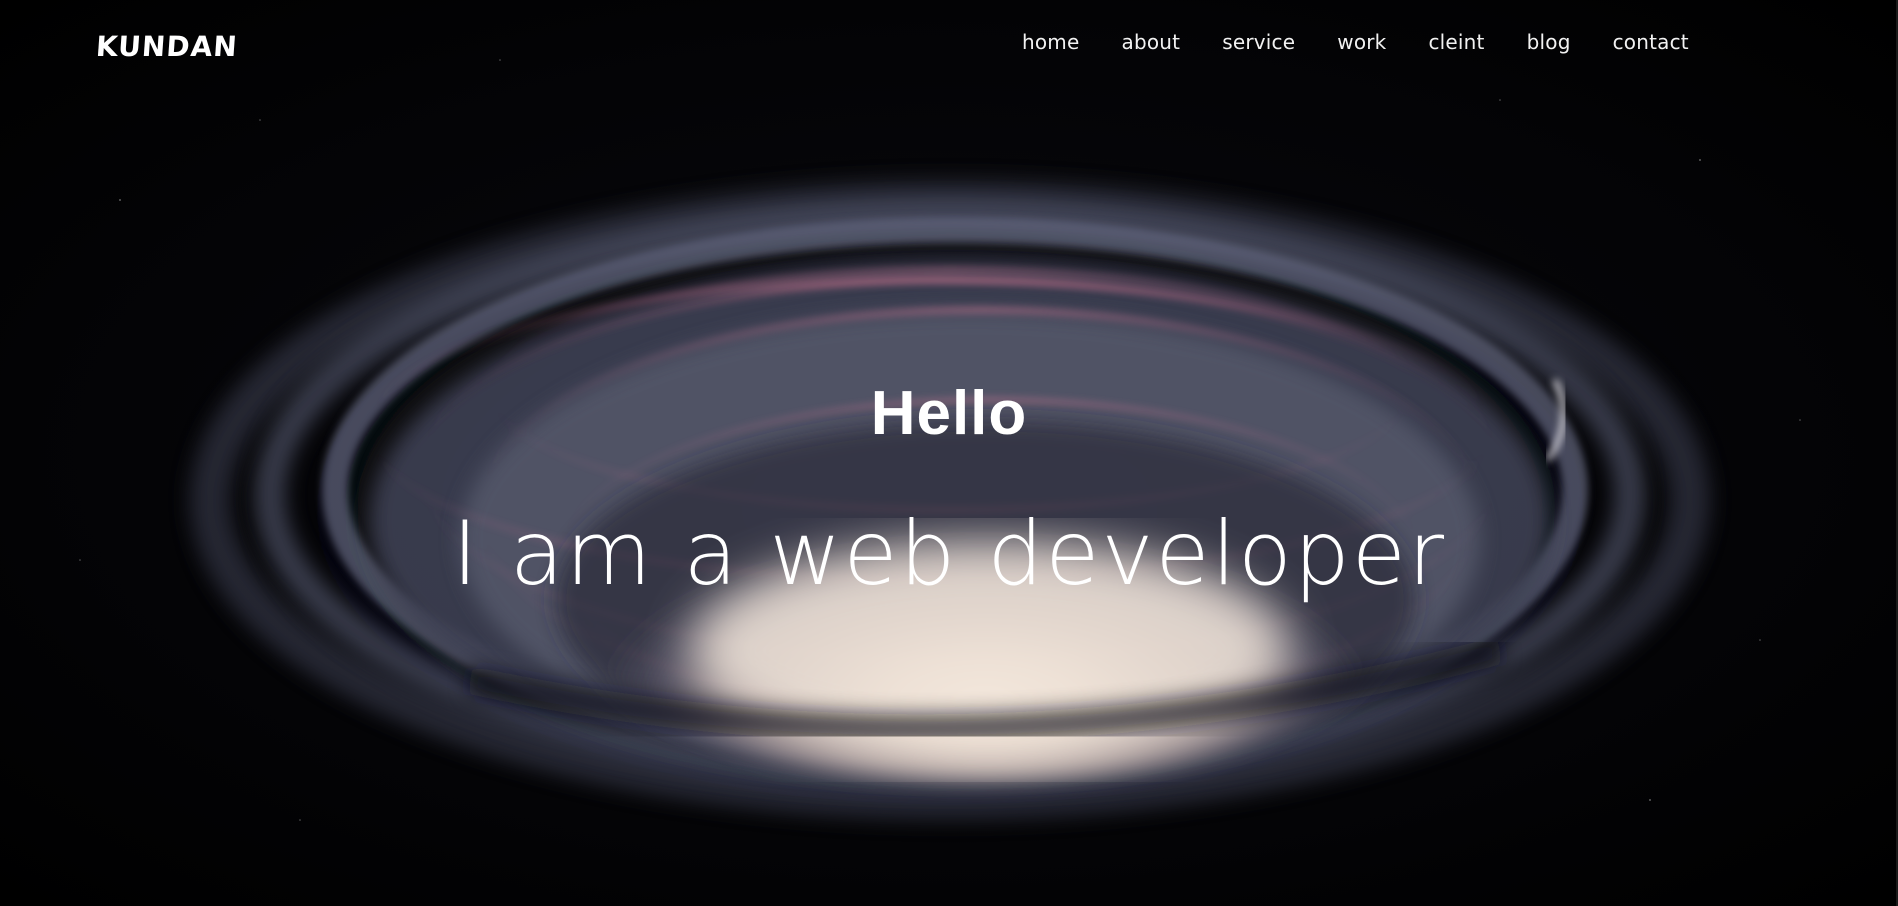  Describe the element at coordinates (949, 413) in the screenshot. I see `hero-greeting: Hello` at that location.